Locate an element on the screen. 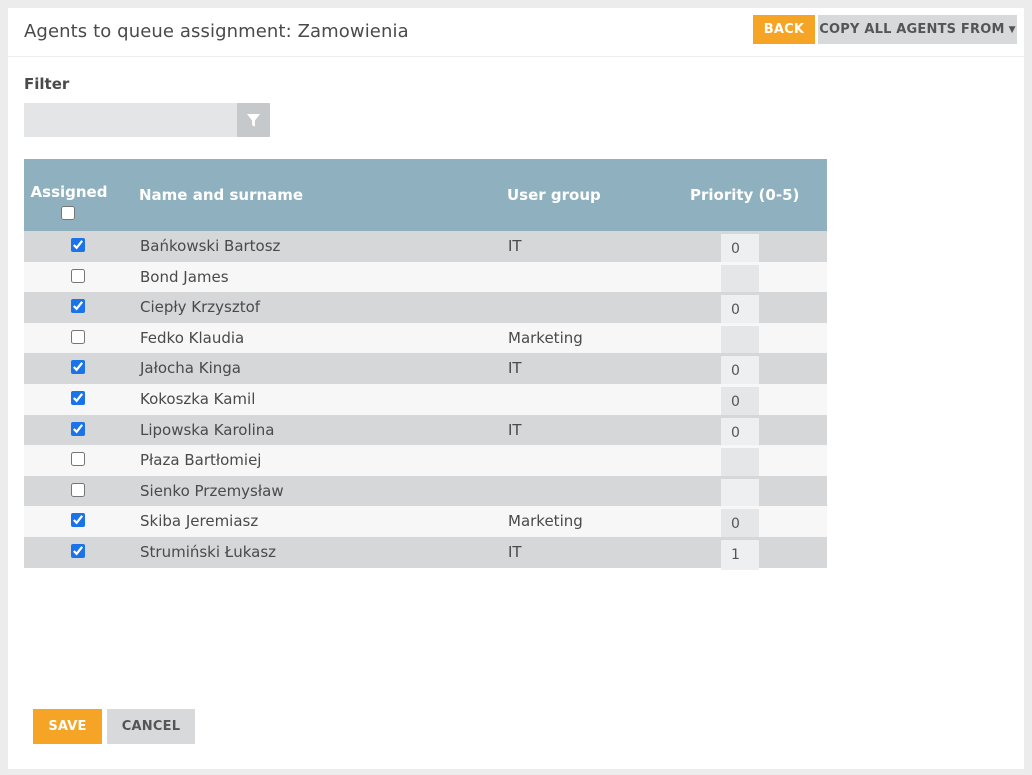 The width and height of the screenshot is (1032, 775). column-assigned-label: Assigned is located at coordinates (69, 192).